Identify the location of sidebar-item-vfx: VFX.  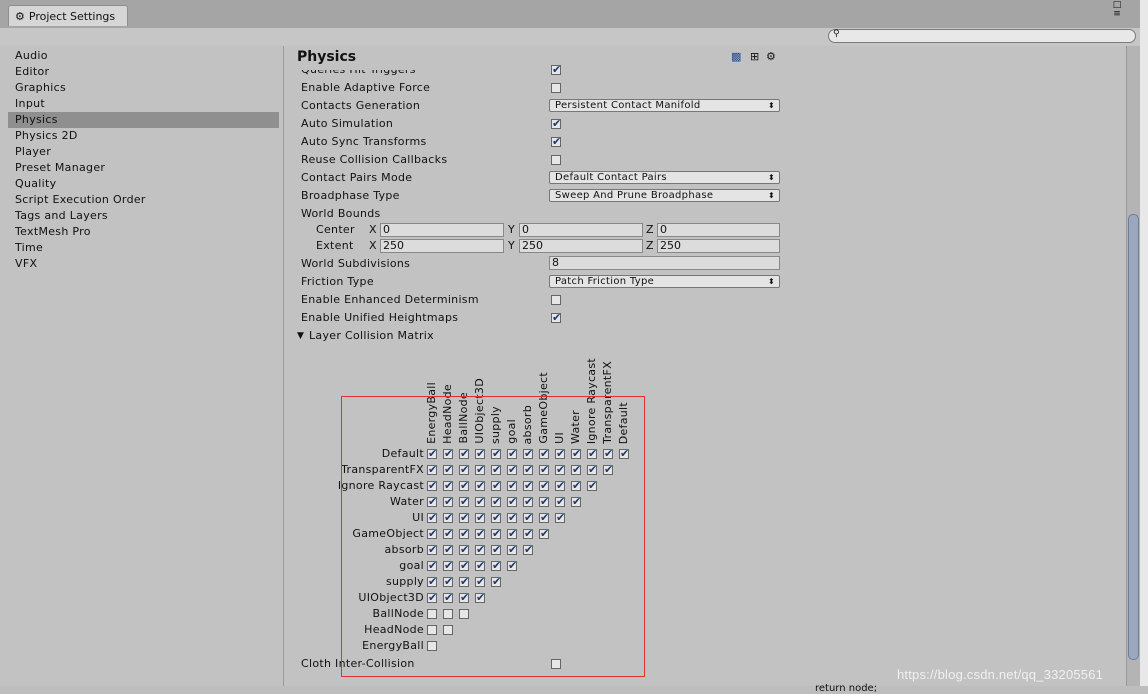
(143, 264).